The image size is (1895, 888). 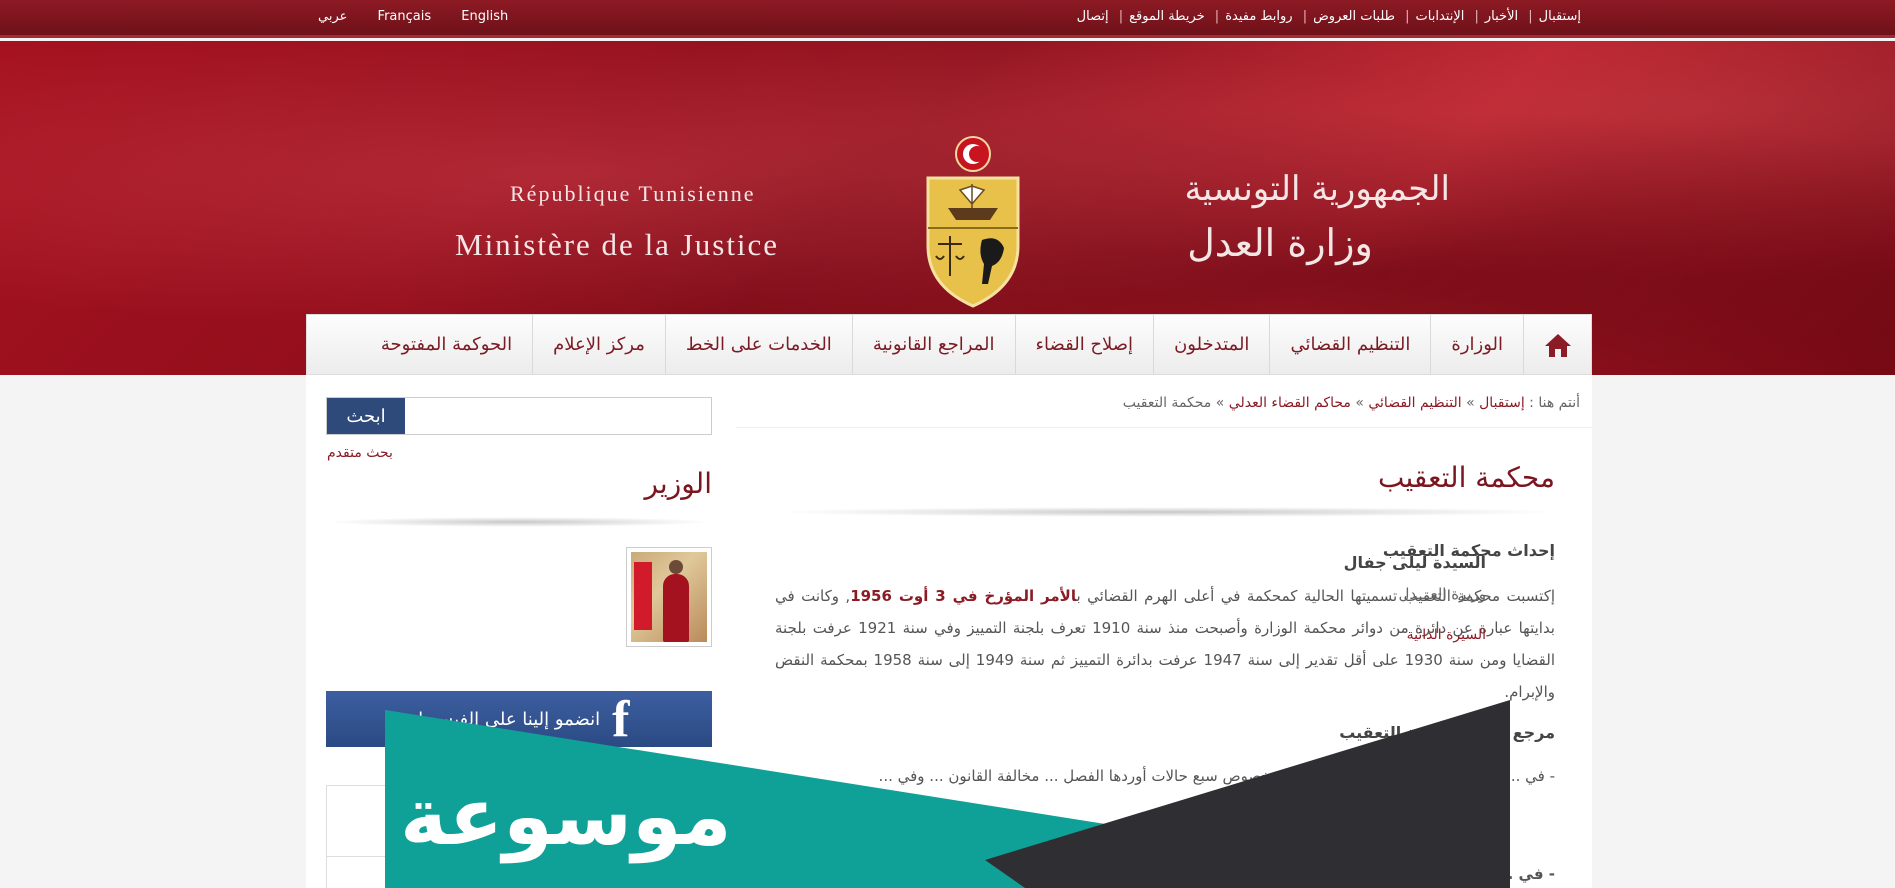 What do you see at coordinates (1440, 16) in the screenshot?
I see `top-link-recruitment: الإنتدابات` at bounding box center [1440, 16].